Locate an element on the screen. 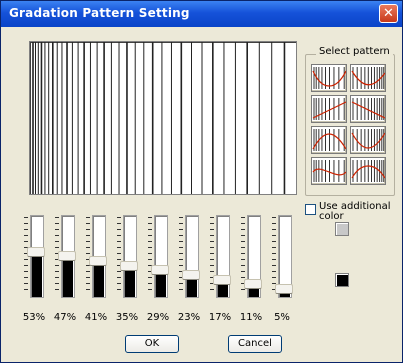  use-additional-color-checkbox is located at coordinates (310, 209).